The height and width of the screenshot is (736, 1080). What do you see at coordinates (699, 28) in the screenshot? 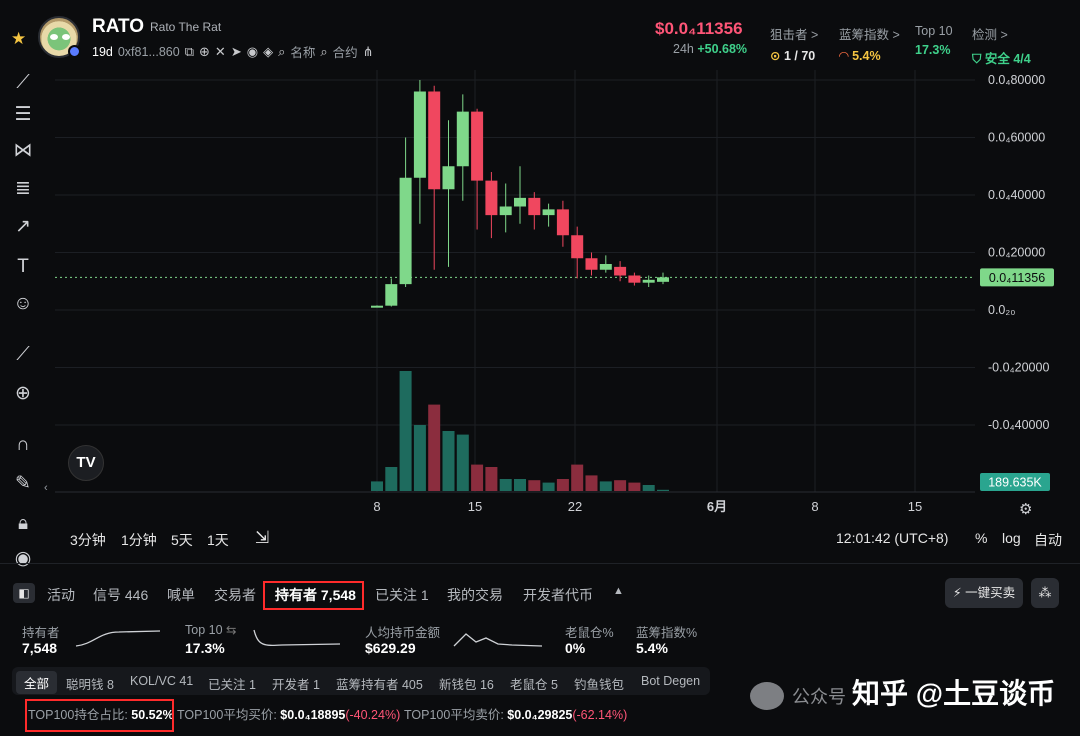
I see `current-price: $0.0₄11356` at bounding box center [699, 28].